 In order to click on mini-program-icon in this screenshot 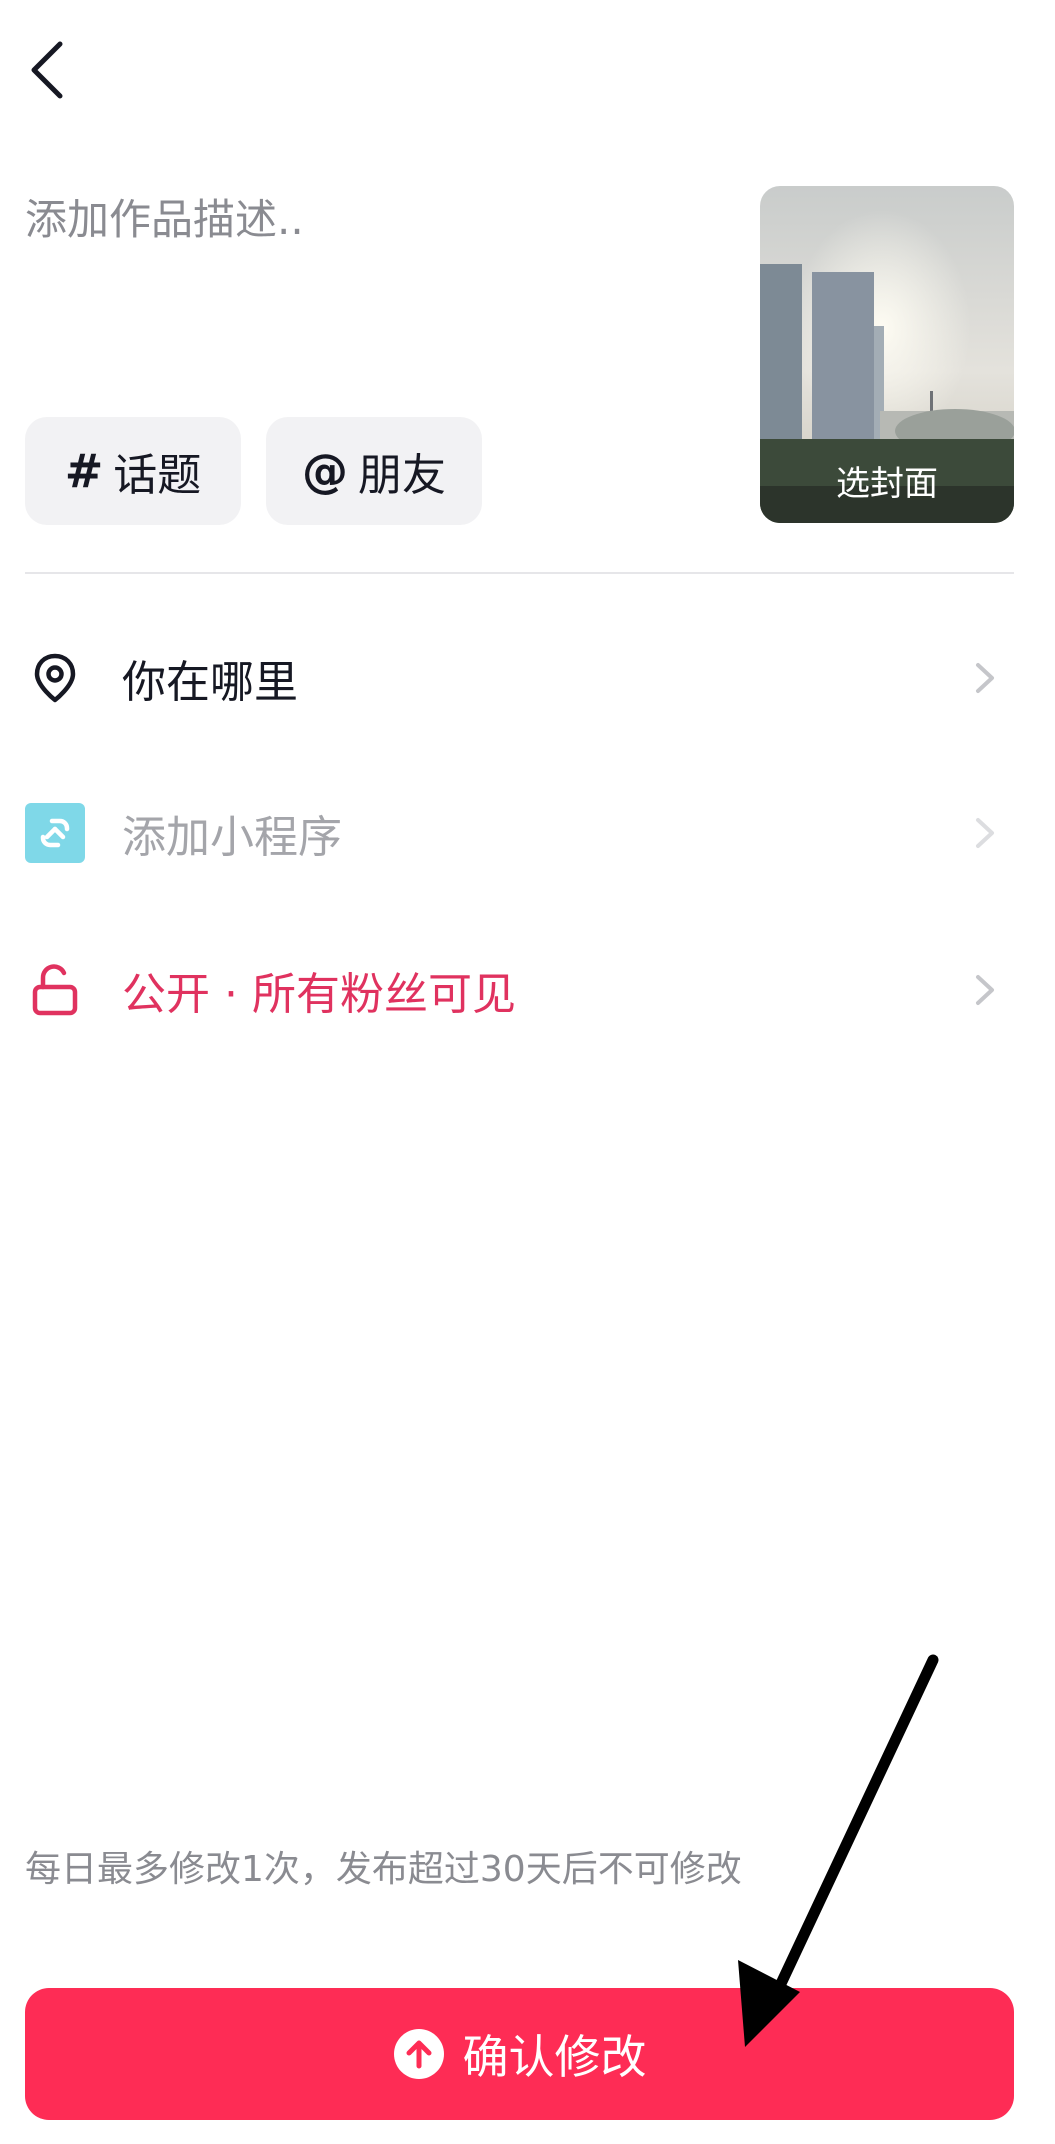, I will do `click(55, 833)`.